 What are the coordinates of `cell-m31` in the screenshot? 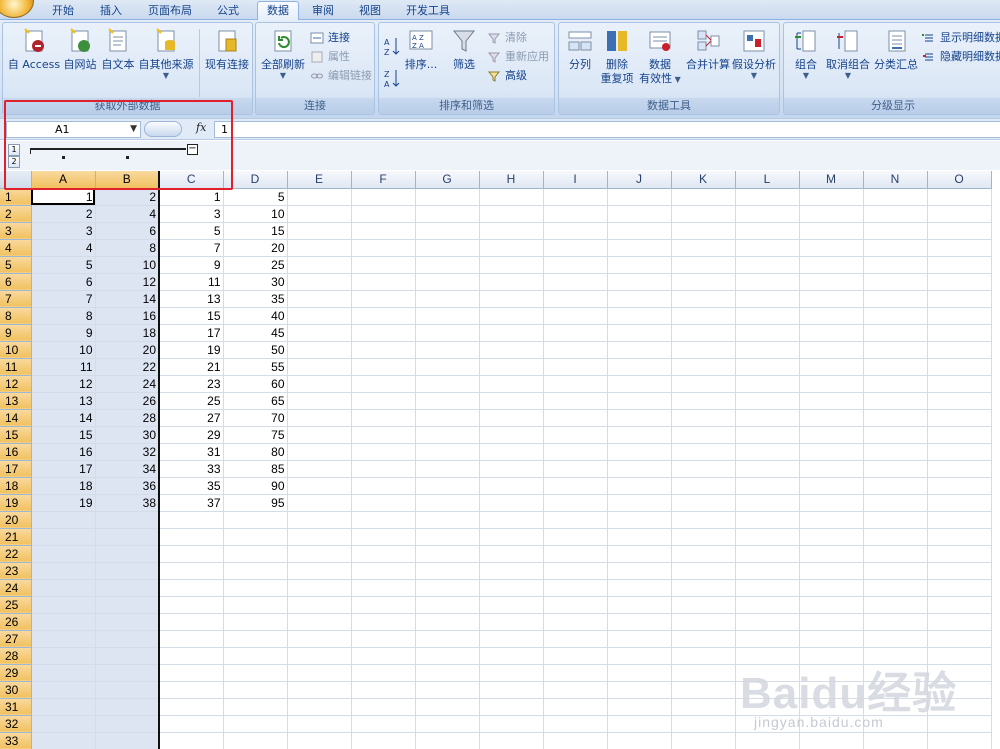 It's located at (831, 707).